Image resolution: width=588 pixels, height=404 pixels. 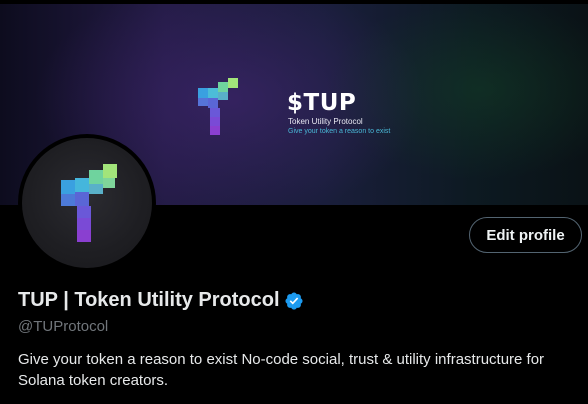 I want to click on avatar, so click(x=87, y=203).